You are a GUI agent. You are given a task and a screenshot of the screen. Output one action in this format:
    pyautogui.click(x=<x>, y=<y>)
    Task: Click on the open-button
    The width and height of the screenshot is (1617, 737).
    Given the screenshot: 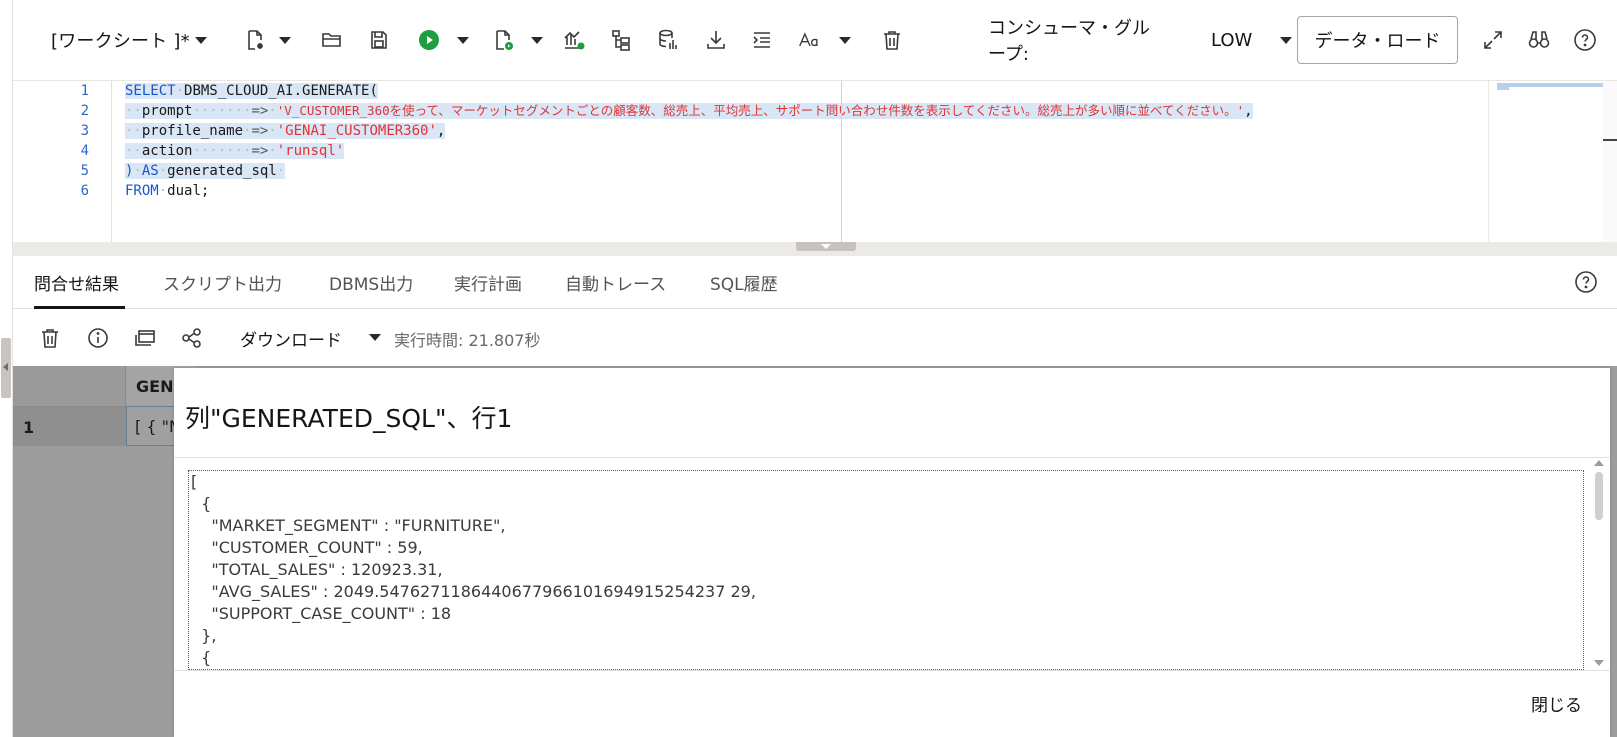 What is the action you would take?
    pyautogui.click(x=332, y=40)
    